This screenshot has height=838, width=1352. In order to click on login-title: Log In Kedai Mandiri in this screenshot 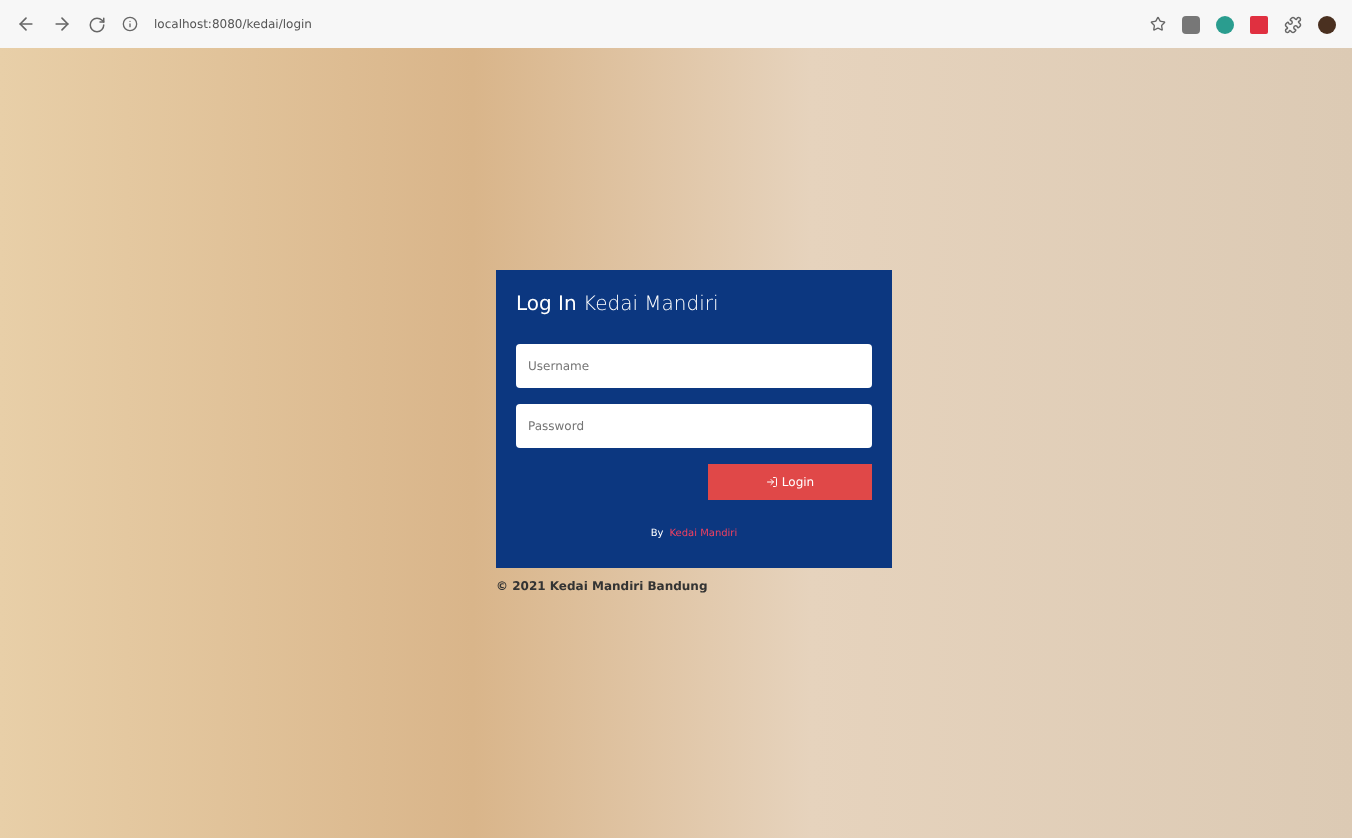, I will do `click(618, 305)`.